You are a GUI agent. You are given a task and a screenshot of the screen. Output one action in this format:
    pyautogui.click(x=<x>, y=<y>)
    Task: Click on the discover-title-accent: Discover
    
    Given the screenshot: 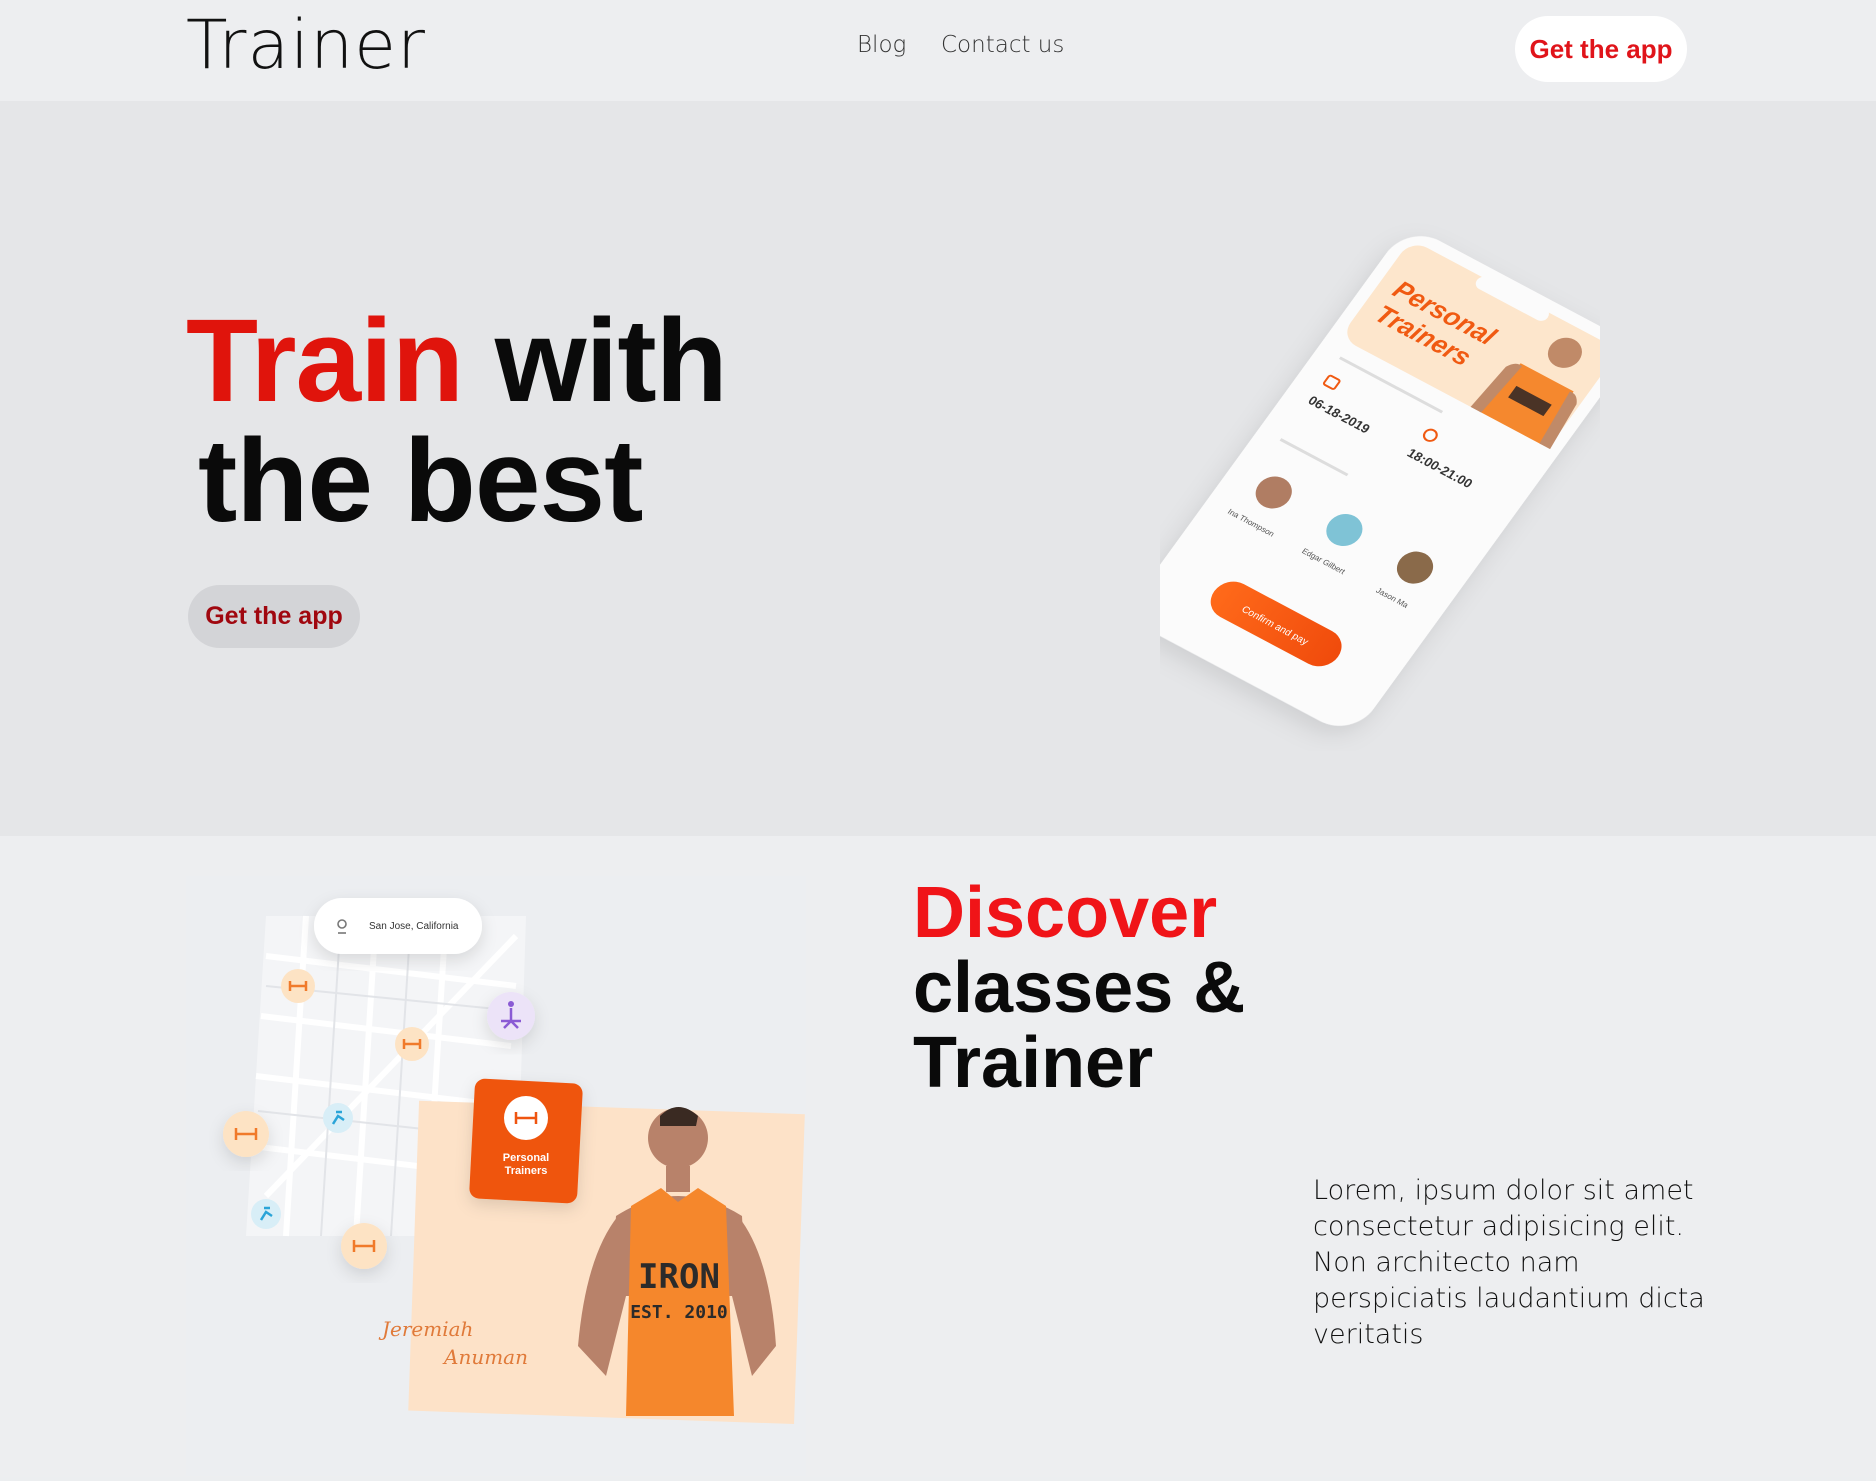 What is the action you would take?
    pyautogui.click(x=1065, y=913)
    